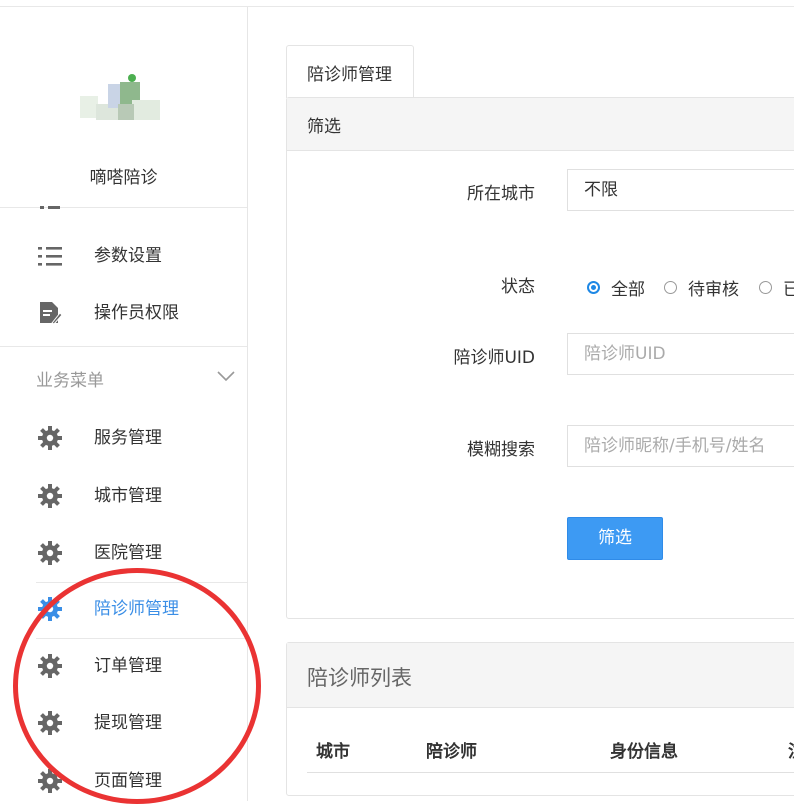 The image size is (794, 804). What do you see at coordinates (50, 206) in the screenshot?
I see `partial-menu-icon` at bounding box center [50, 206].